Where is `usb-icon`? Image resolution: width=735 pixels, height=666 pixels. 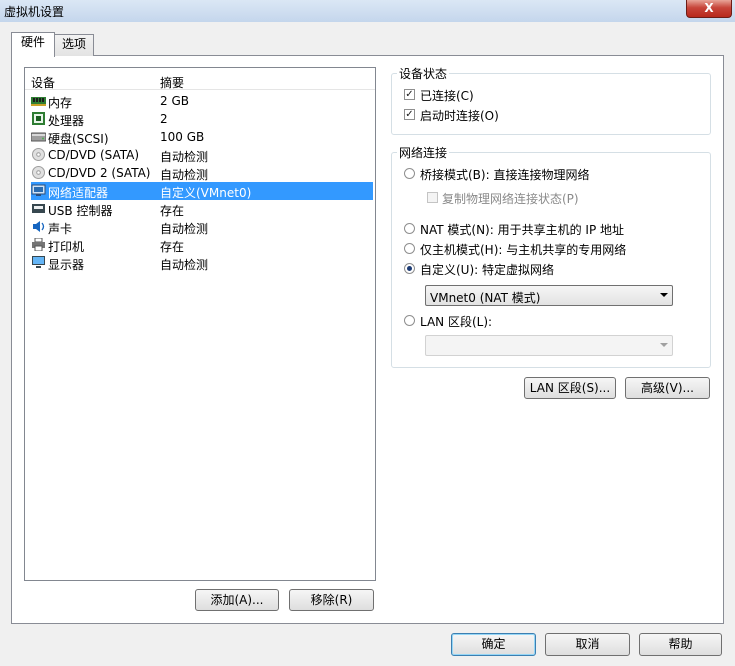 usb-icon is located at coordinates (38, 208).